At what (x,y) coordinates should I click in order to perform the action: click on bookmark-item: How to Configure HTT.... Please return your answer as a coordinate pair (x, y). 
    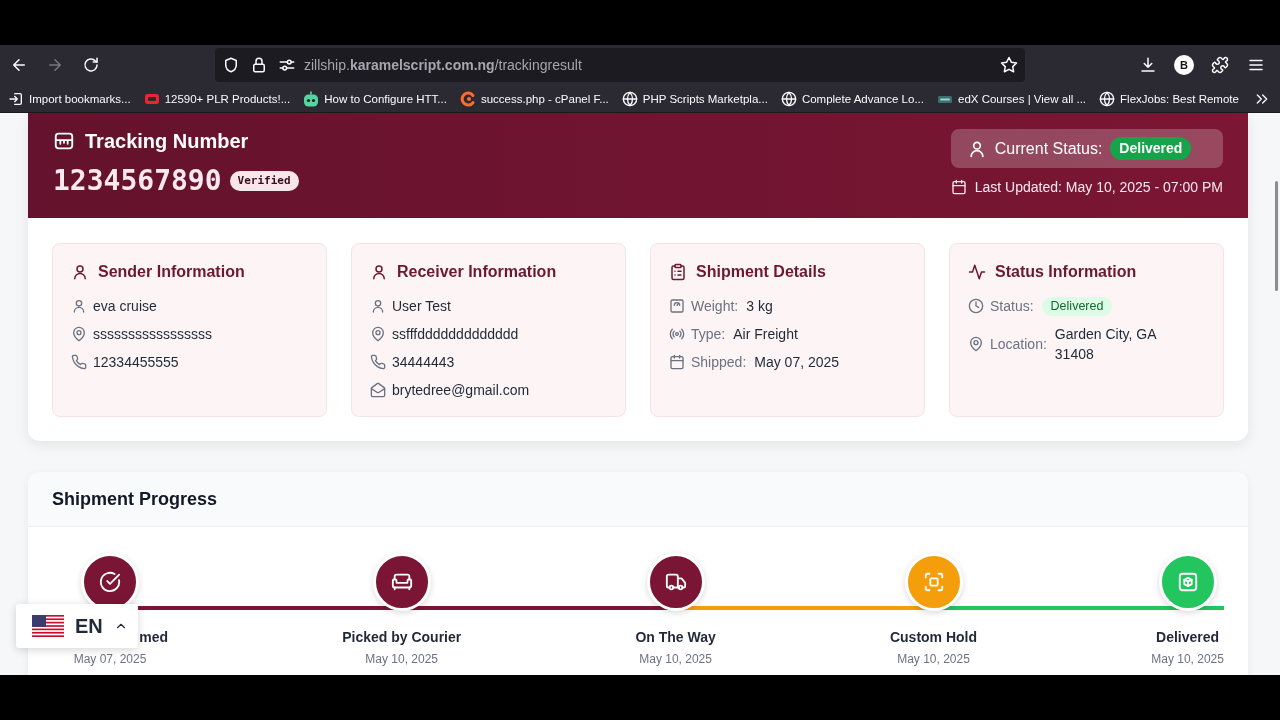
    Looking at the image, I should click on (375, 98).